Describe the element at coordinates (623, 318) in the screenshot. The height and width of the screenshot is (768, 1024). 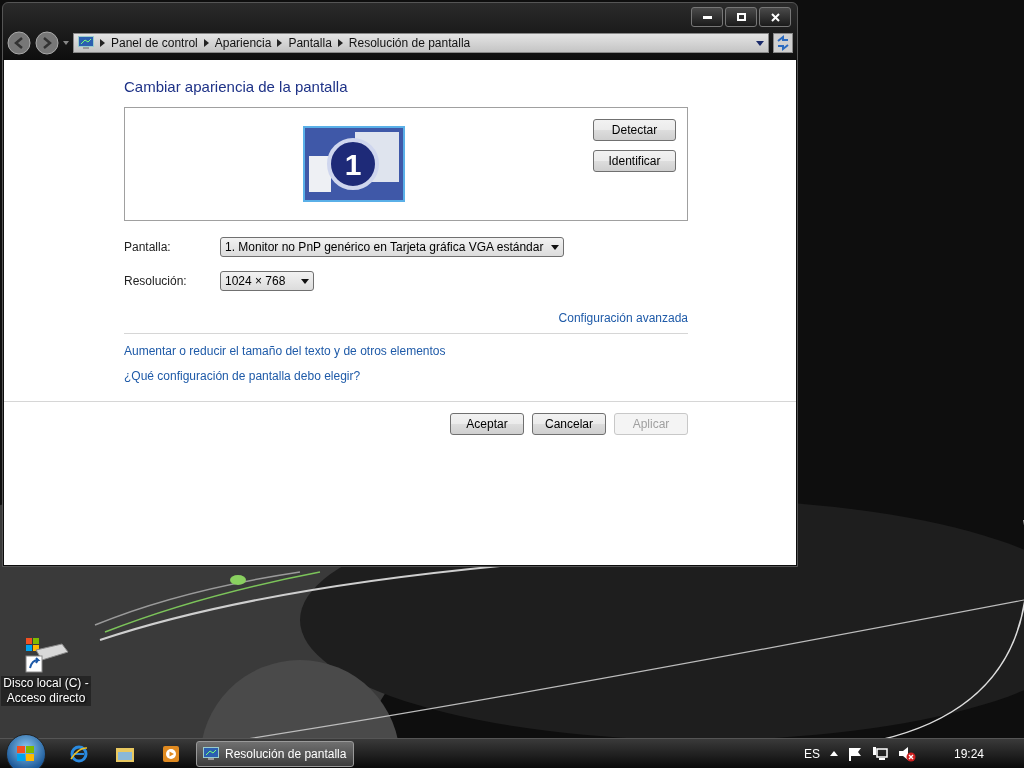
I see `advanced-settings-link: Configuración avanzada` at that location.